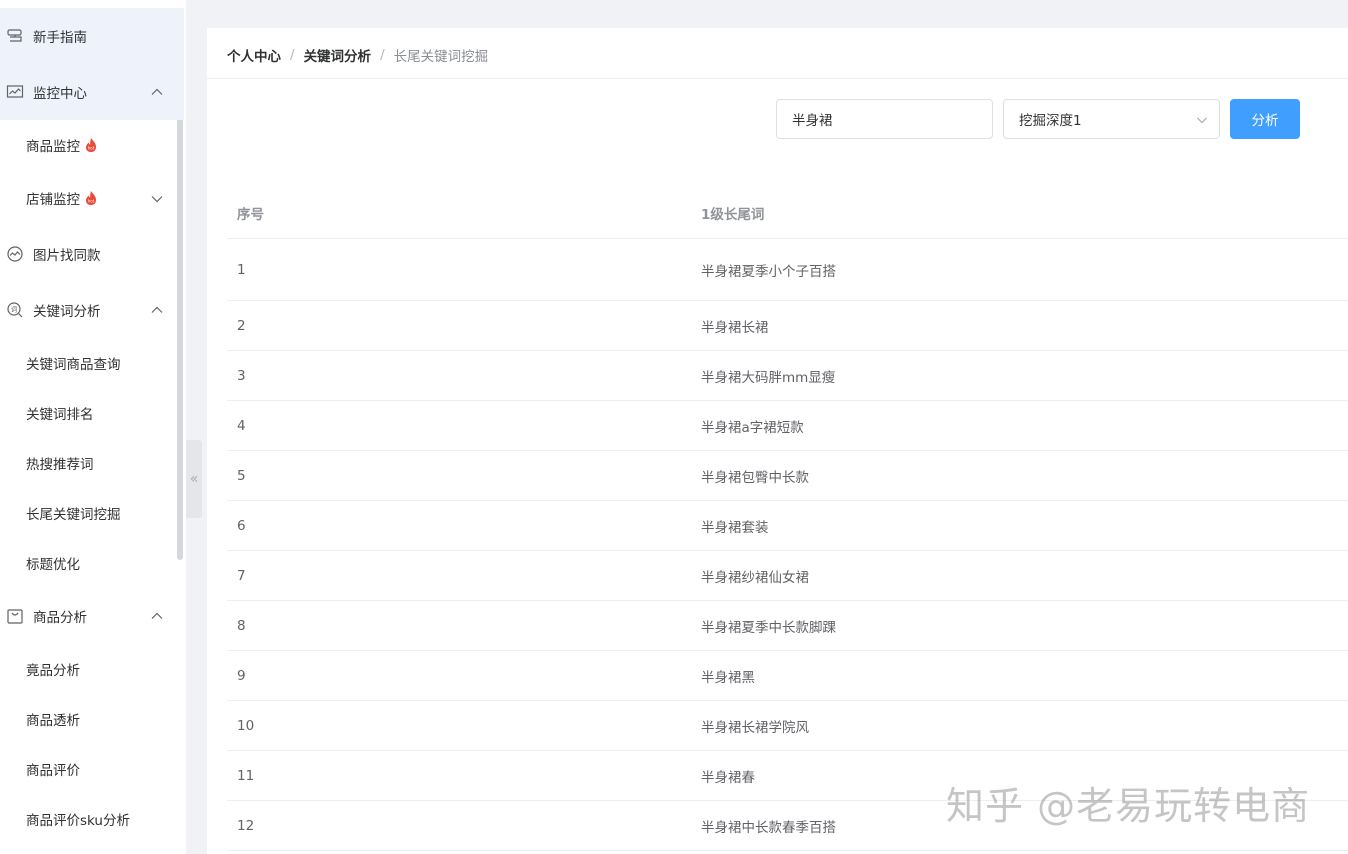  Describe the element at coordinates (241, 575) in the screenshot. I see `row-index: 7` at that location.